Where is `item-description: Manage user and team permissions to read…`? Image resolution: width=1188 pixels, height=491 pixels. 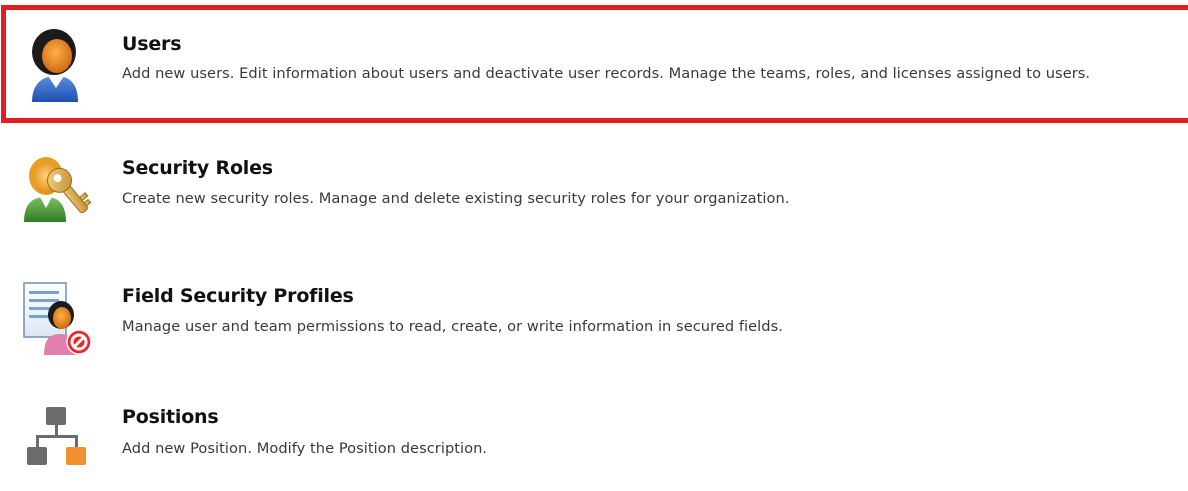 item-description: Manage user and team permissions to read… is located at coordinates (452, 326).